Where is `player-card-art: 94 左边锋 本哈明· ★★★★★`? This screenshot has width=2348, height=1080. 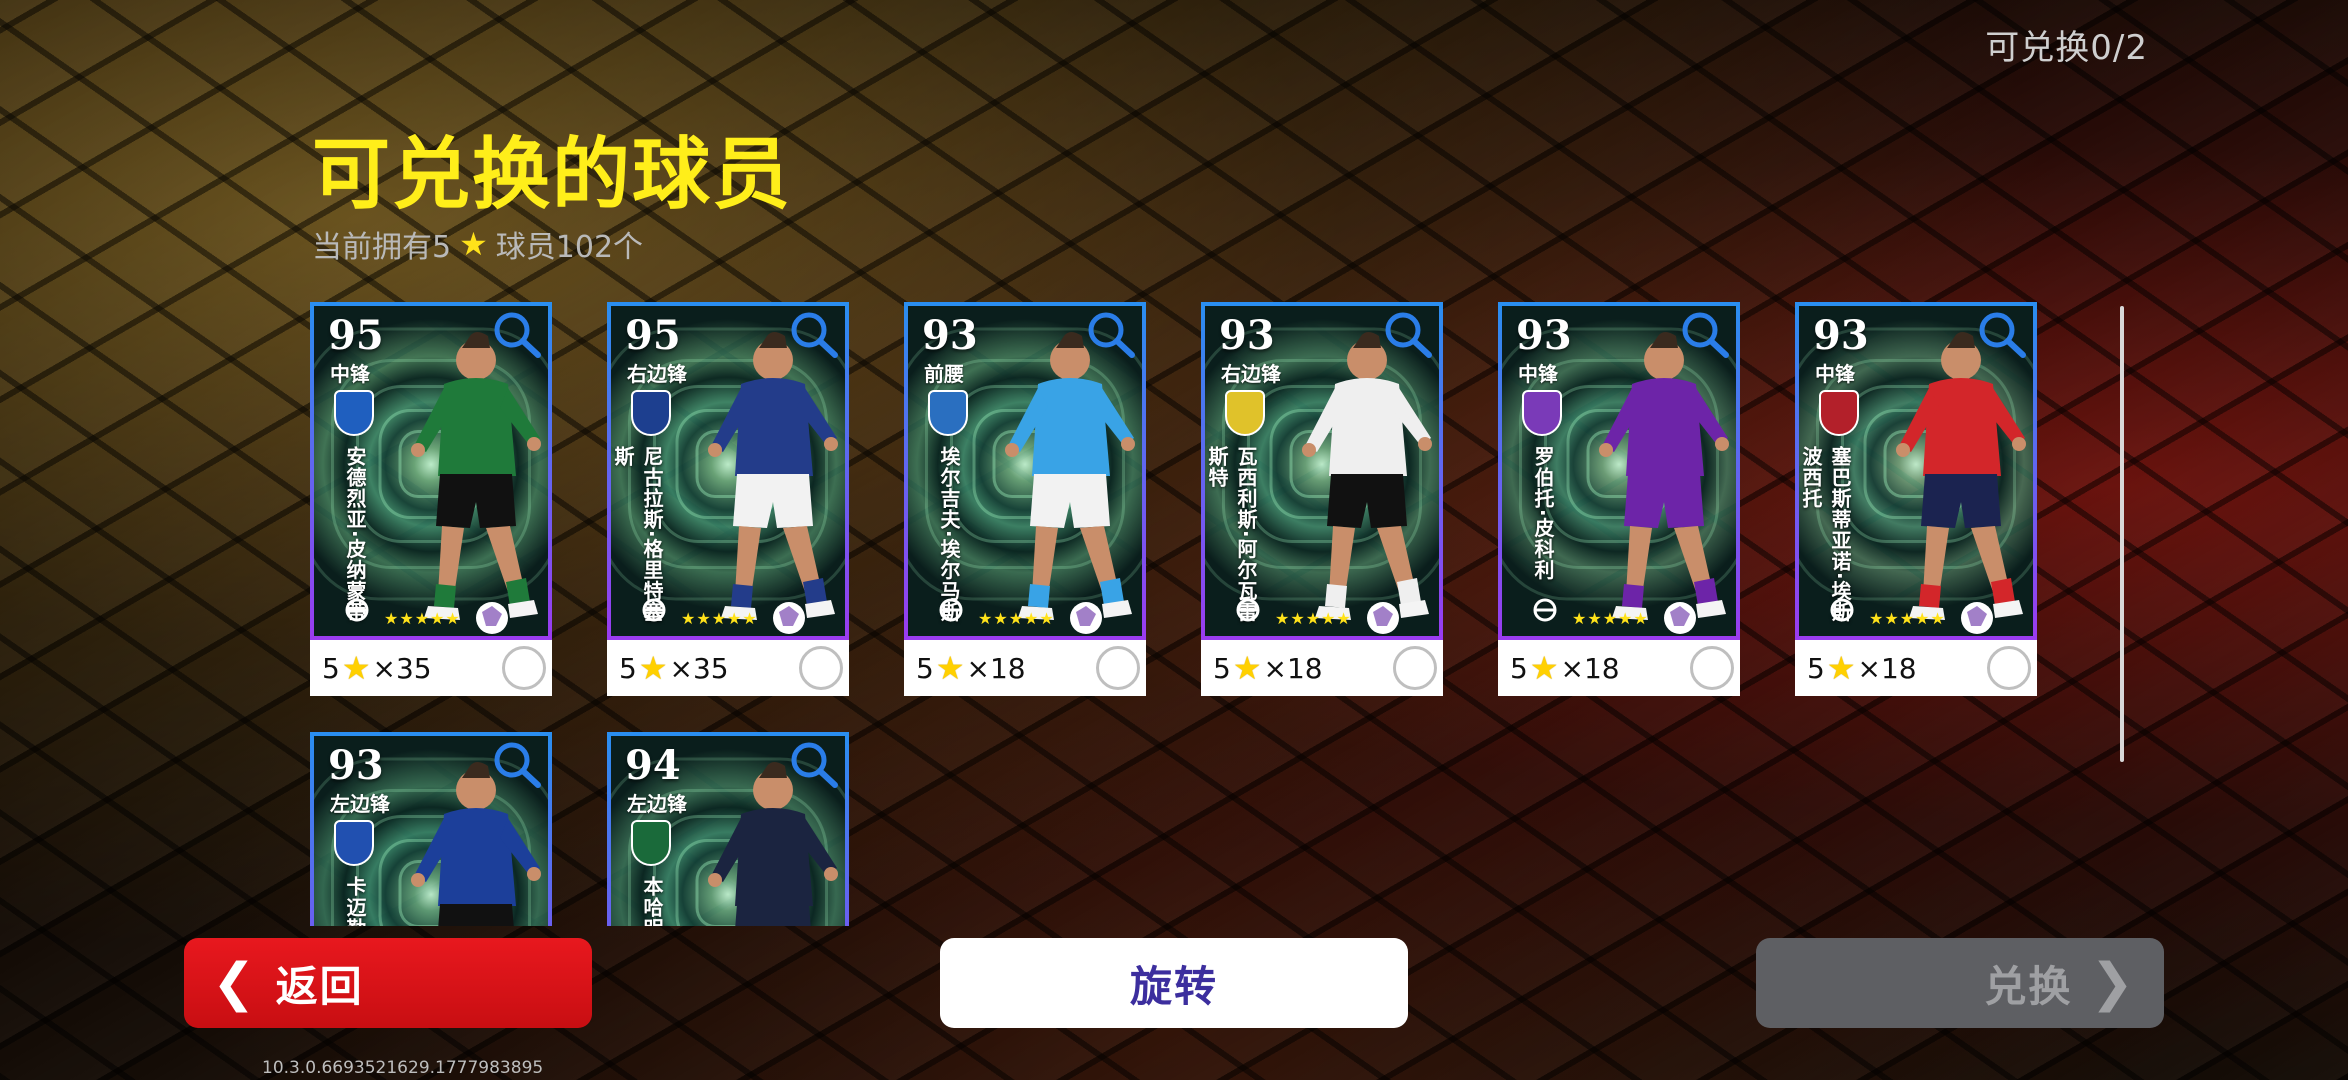 player-card-art: 94 左边锋 本哈明· ★★★★★ is located at coordinates (728, 829).